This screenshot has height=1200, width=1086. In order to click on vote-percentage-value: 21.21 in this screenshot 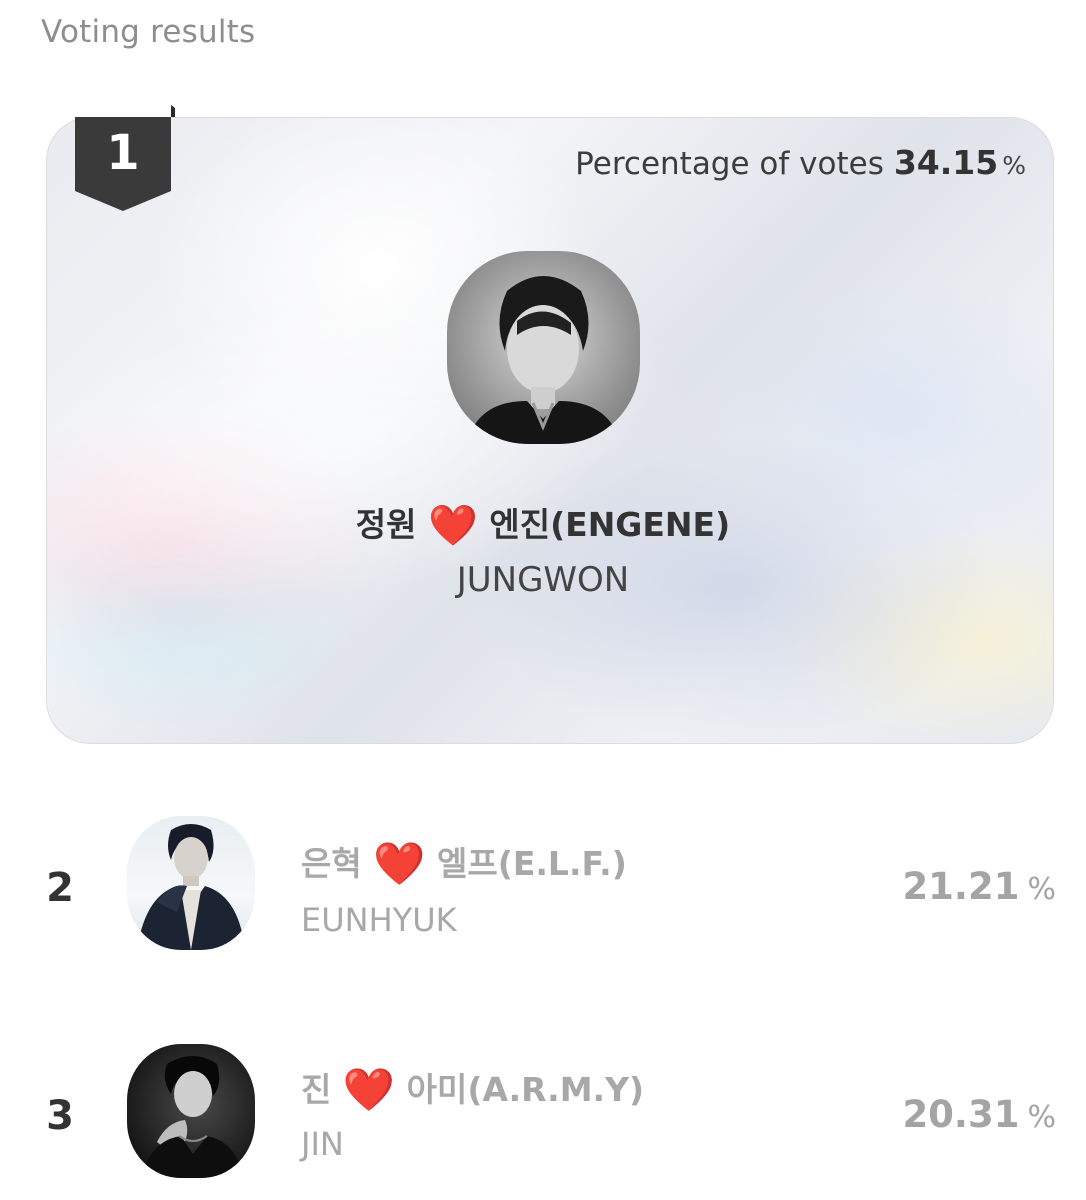, I will do `click(961, 886)`.